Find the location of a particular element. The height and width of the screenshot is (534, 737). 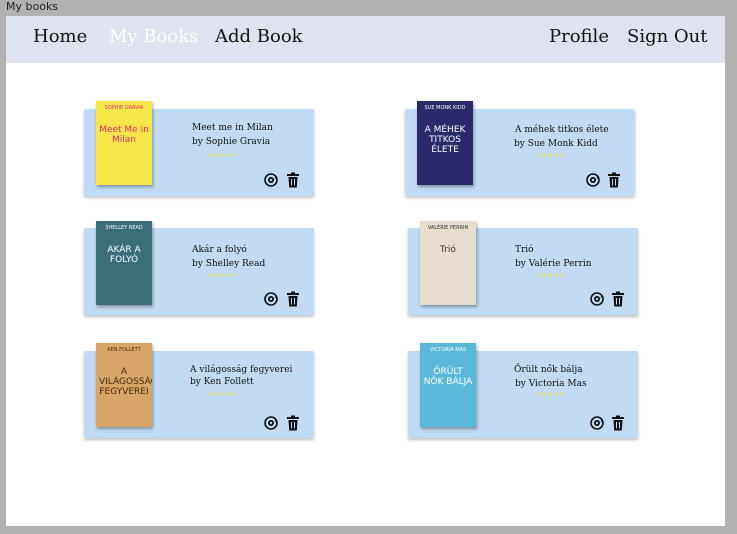

nav-add-book-link: Add Book is located at coordinates (259, 36).